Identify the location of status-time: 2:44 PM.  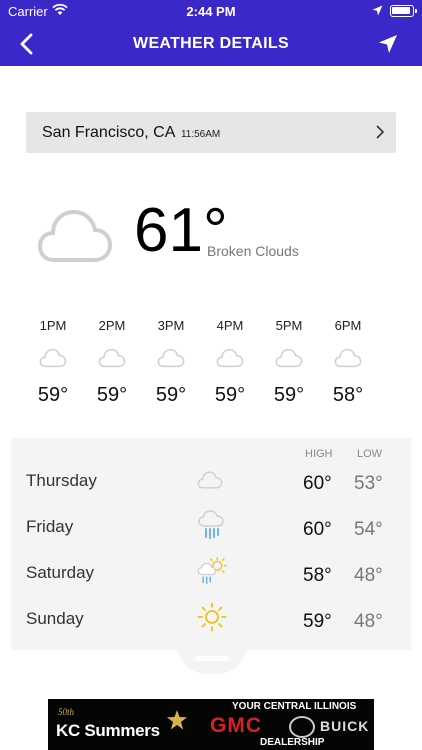
(211, 11).